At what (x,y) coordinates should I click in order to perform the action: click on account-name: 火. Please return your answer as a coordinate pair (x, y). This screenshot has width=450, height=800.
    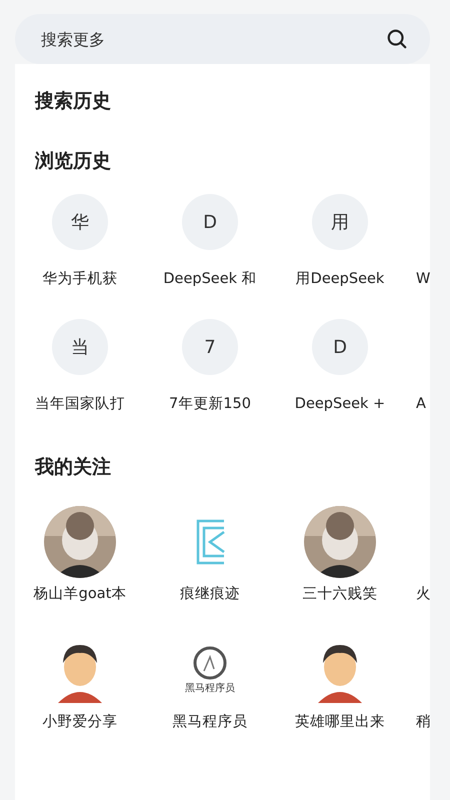
    Looking at the image, I should click on (423, 594).